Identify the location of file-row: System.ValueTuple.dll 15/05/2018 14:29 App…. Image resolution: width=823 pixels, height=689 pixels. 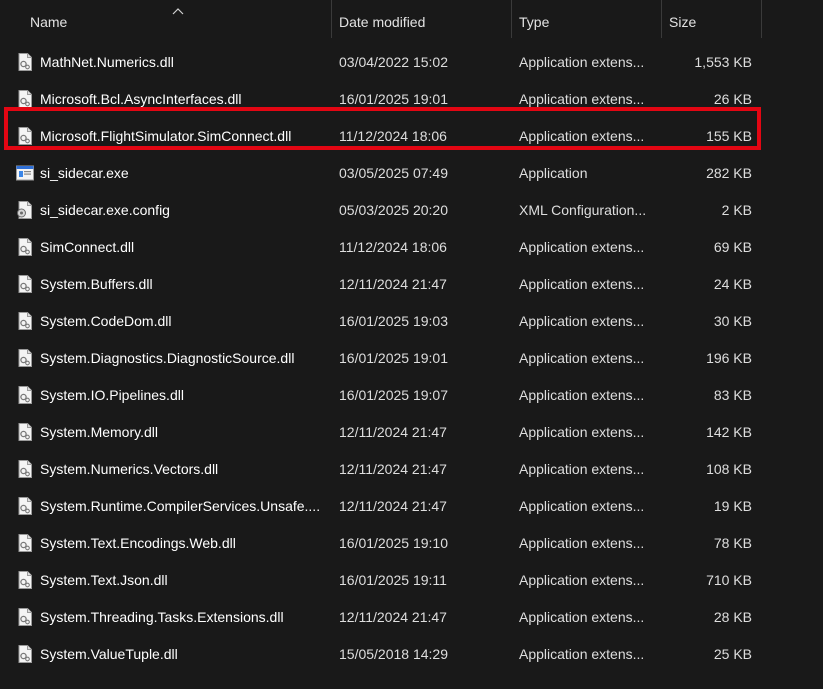
(411, 654).